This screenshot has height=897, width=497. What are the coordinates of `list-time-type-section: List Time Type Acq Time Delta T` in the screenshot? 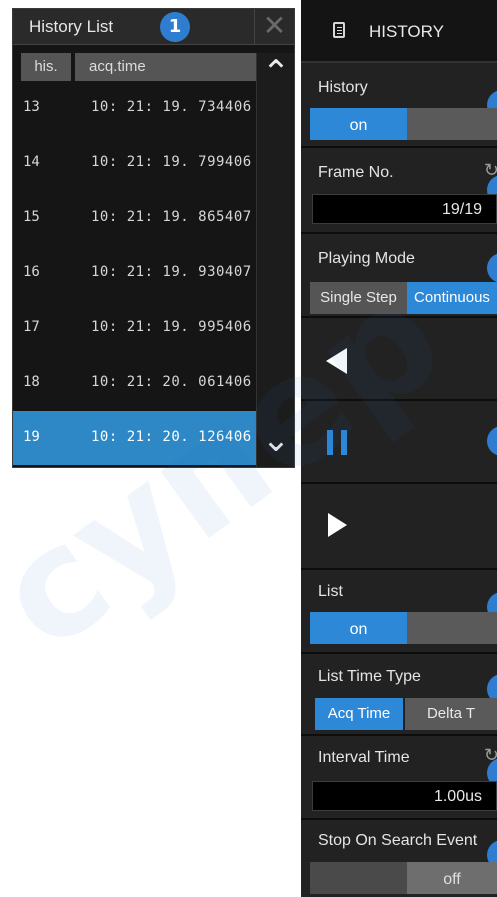 It's located at (399, 695).